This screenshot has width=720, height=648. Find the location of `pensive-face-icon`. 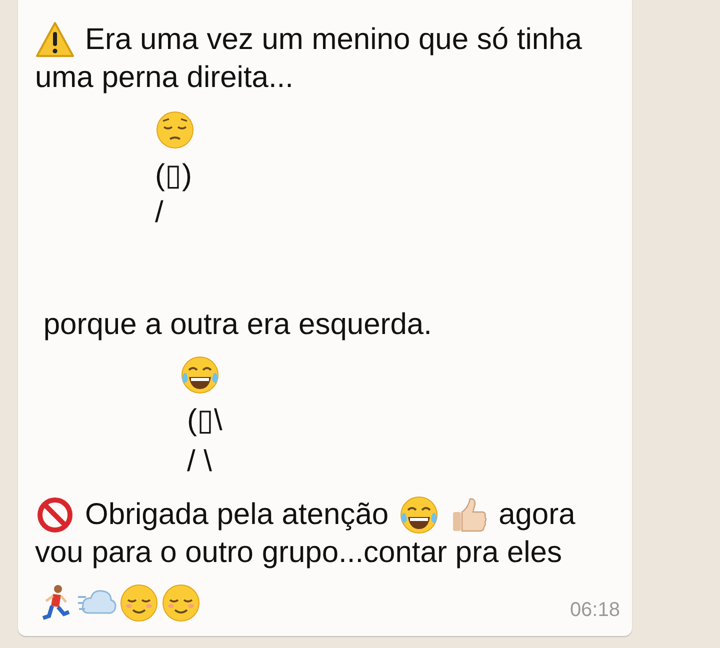

pensive-face-icon is located at coordinates (175, 130).